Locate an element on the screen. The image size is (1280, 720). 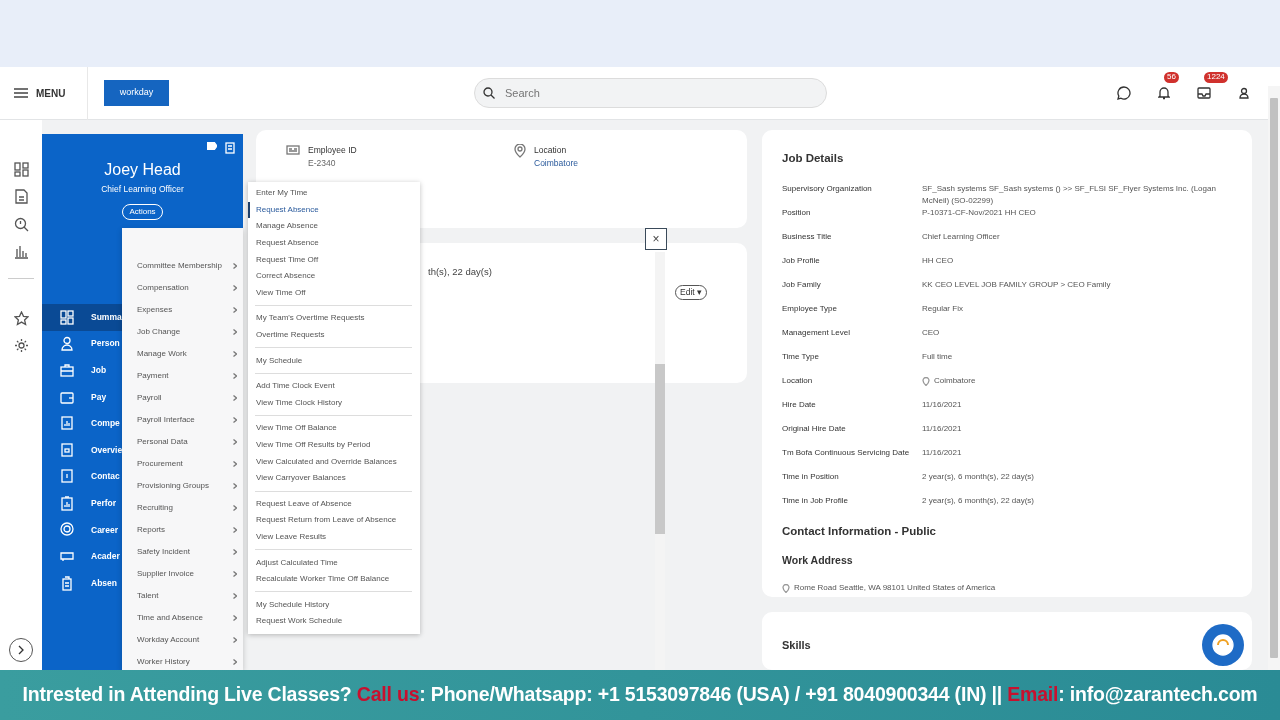
notification-badge: 56 is located at coordinates (1171, 77).